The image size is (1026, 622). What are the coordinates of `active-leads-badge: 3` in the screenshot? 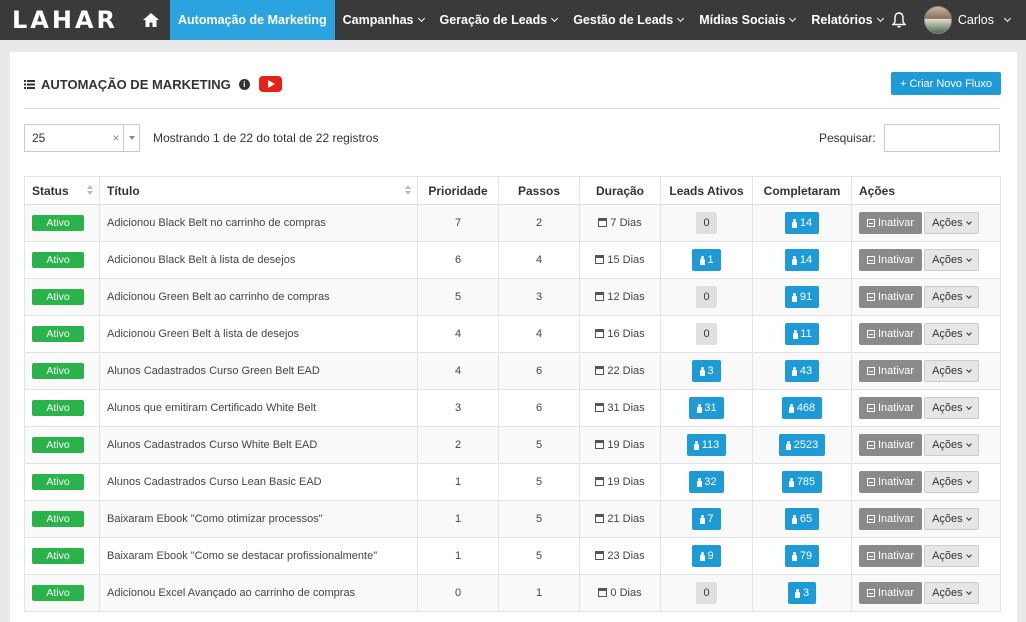 It's located at (706, 371).